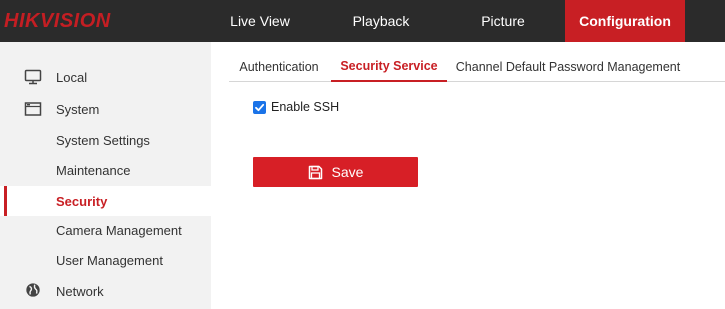 The width and height of the screenshot is (725, 309). Describe the element at coordinates (119, 230) in the screenshot. I see `sidebar-item-label: Camera Management` at that location.